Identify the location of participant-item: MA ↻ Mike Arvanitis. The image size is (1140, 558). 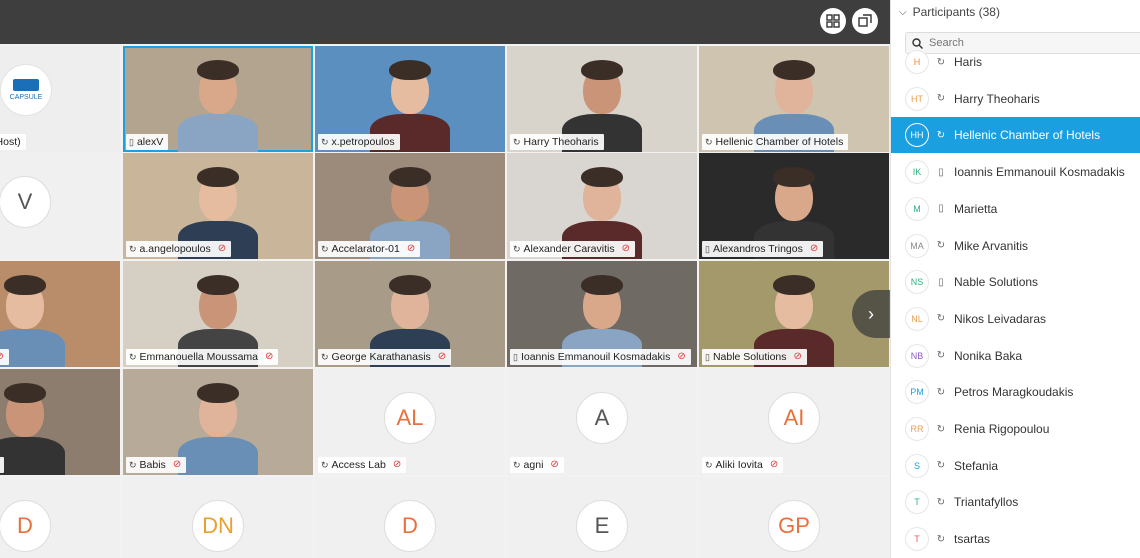
(1015, 246).